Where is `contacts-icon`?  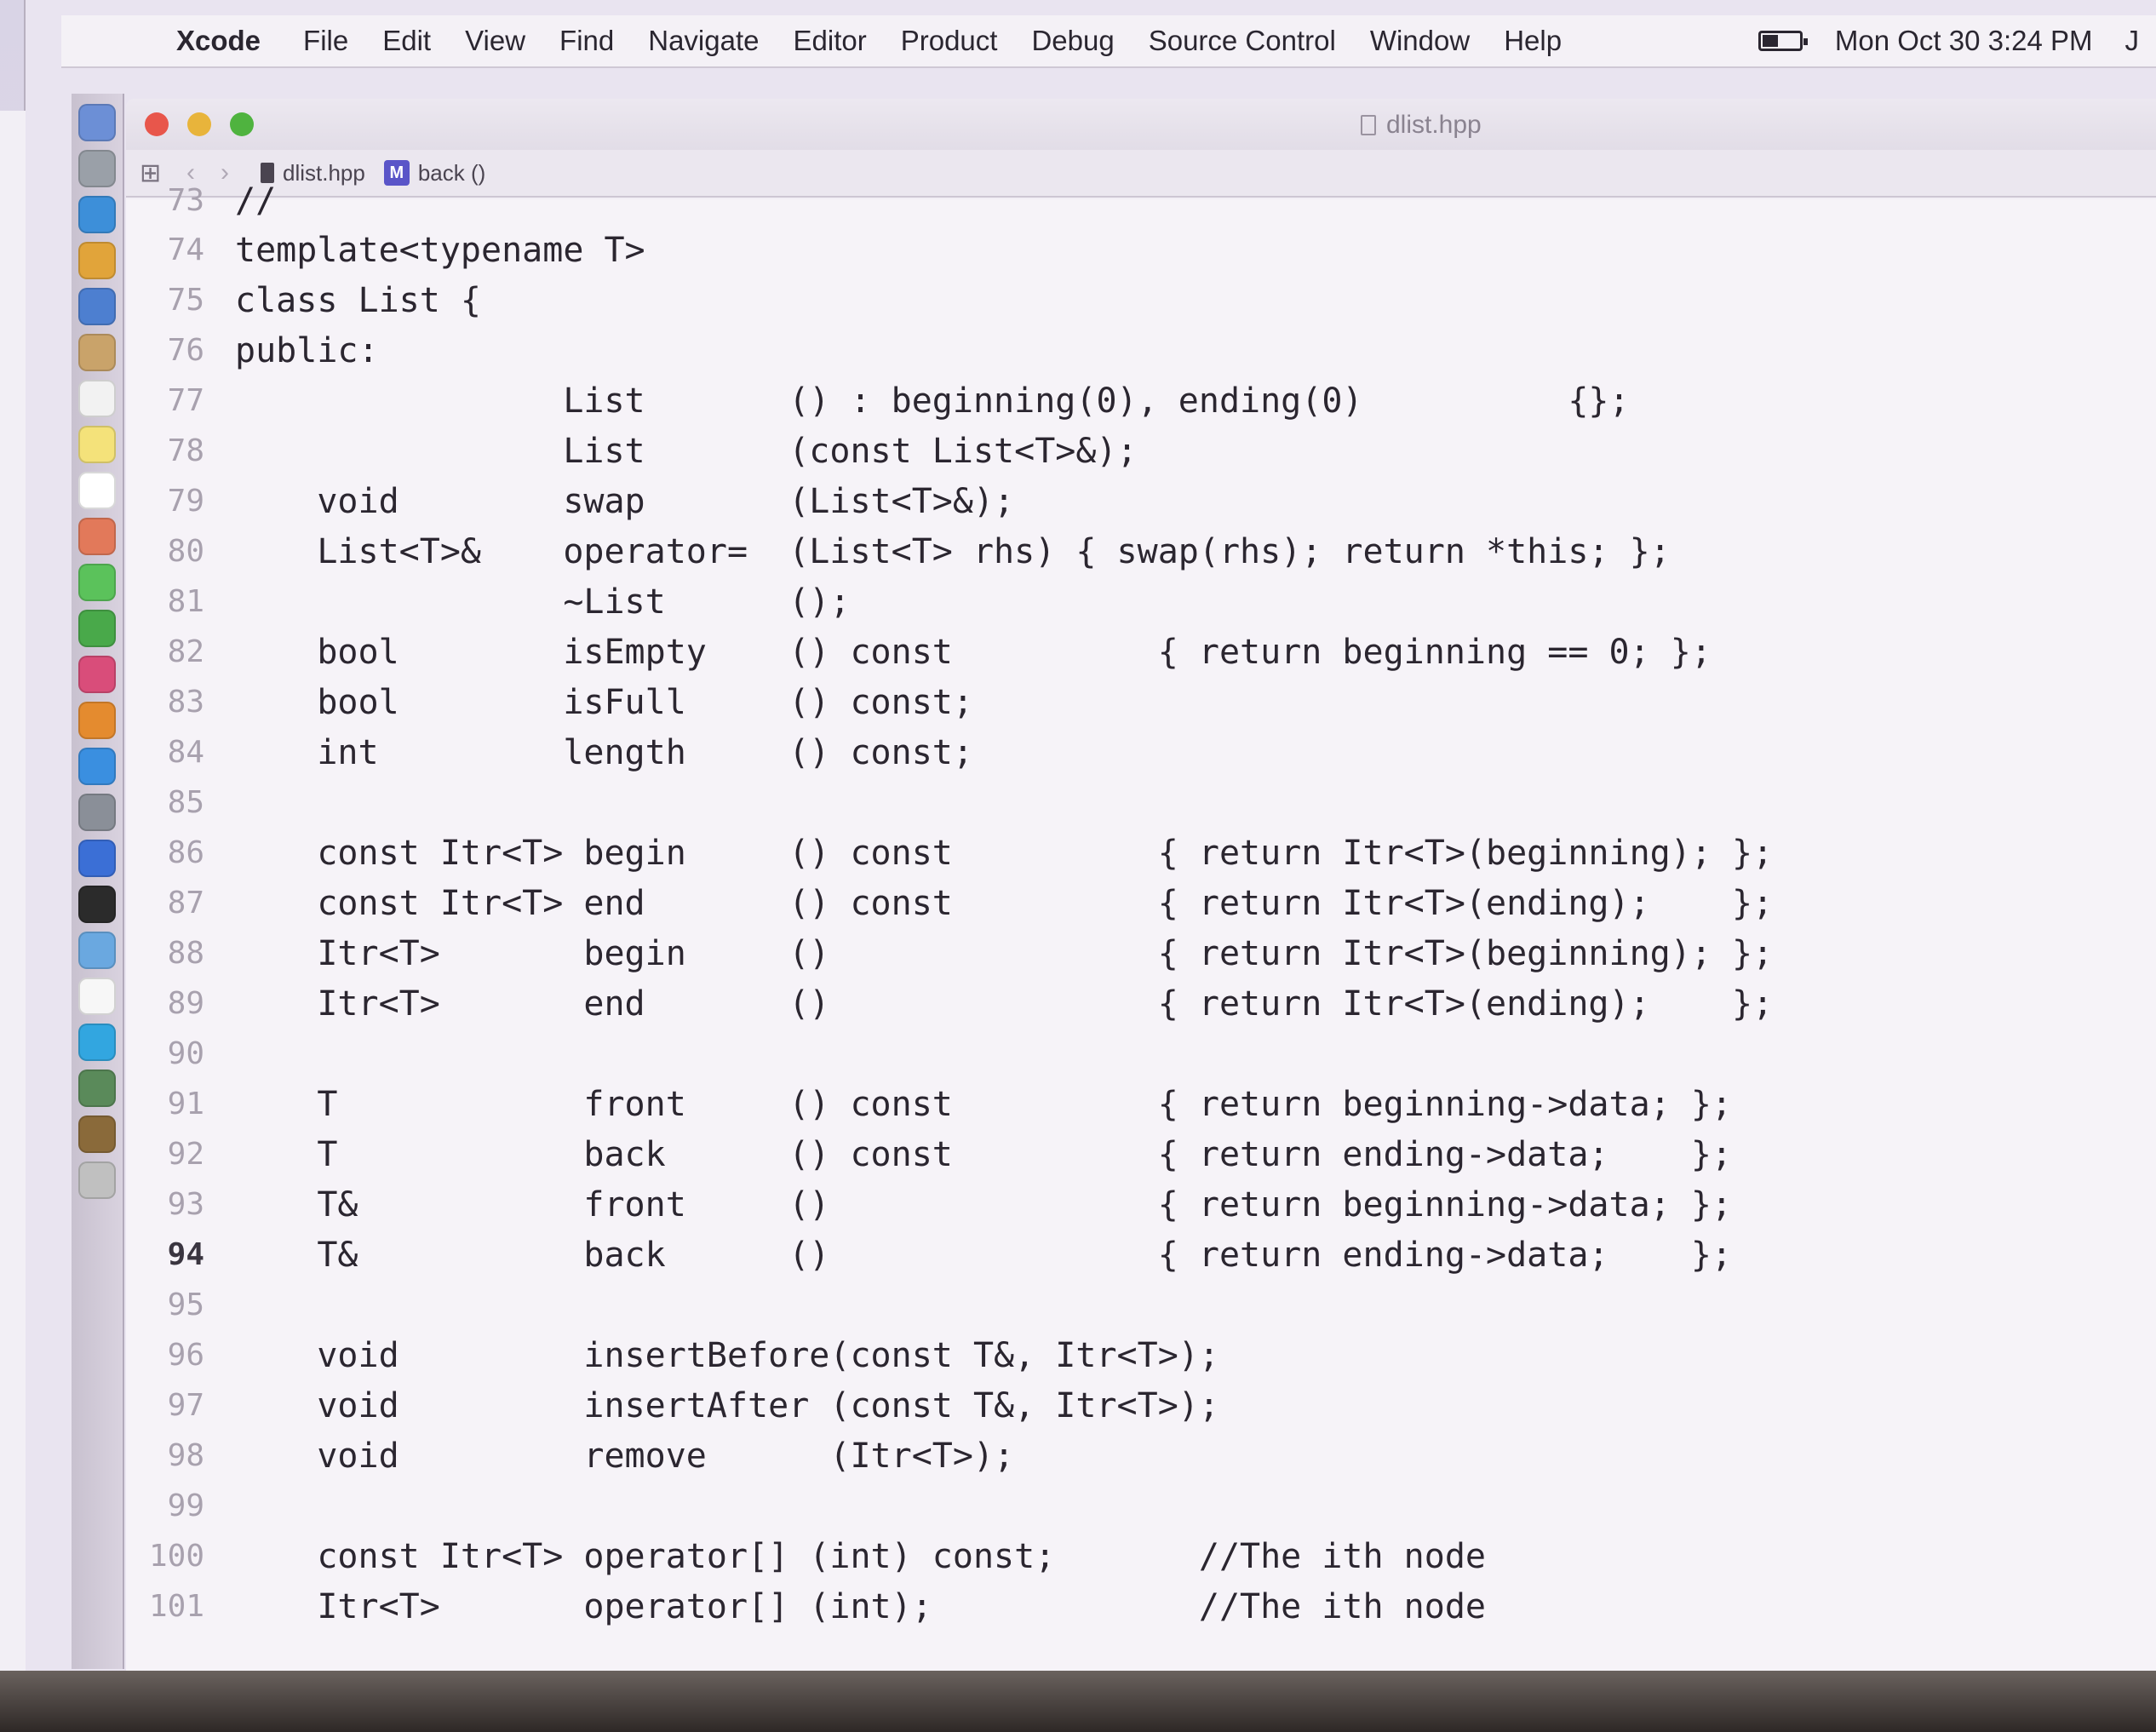
contacts-icon is located at coordinates (97, 353).